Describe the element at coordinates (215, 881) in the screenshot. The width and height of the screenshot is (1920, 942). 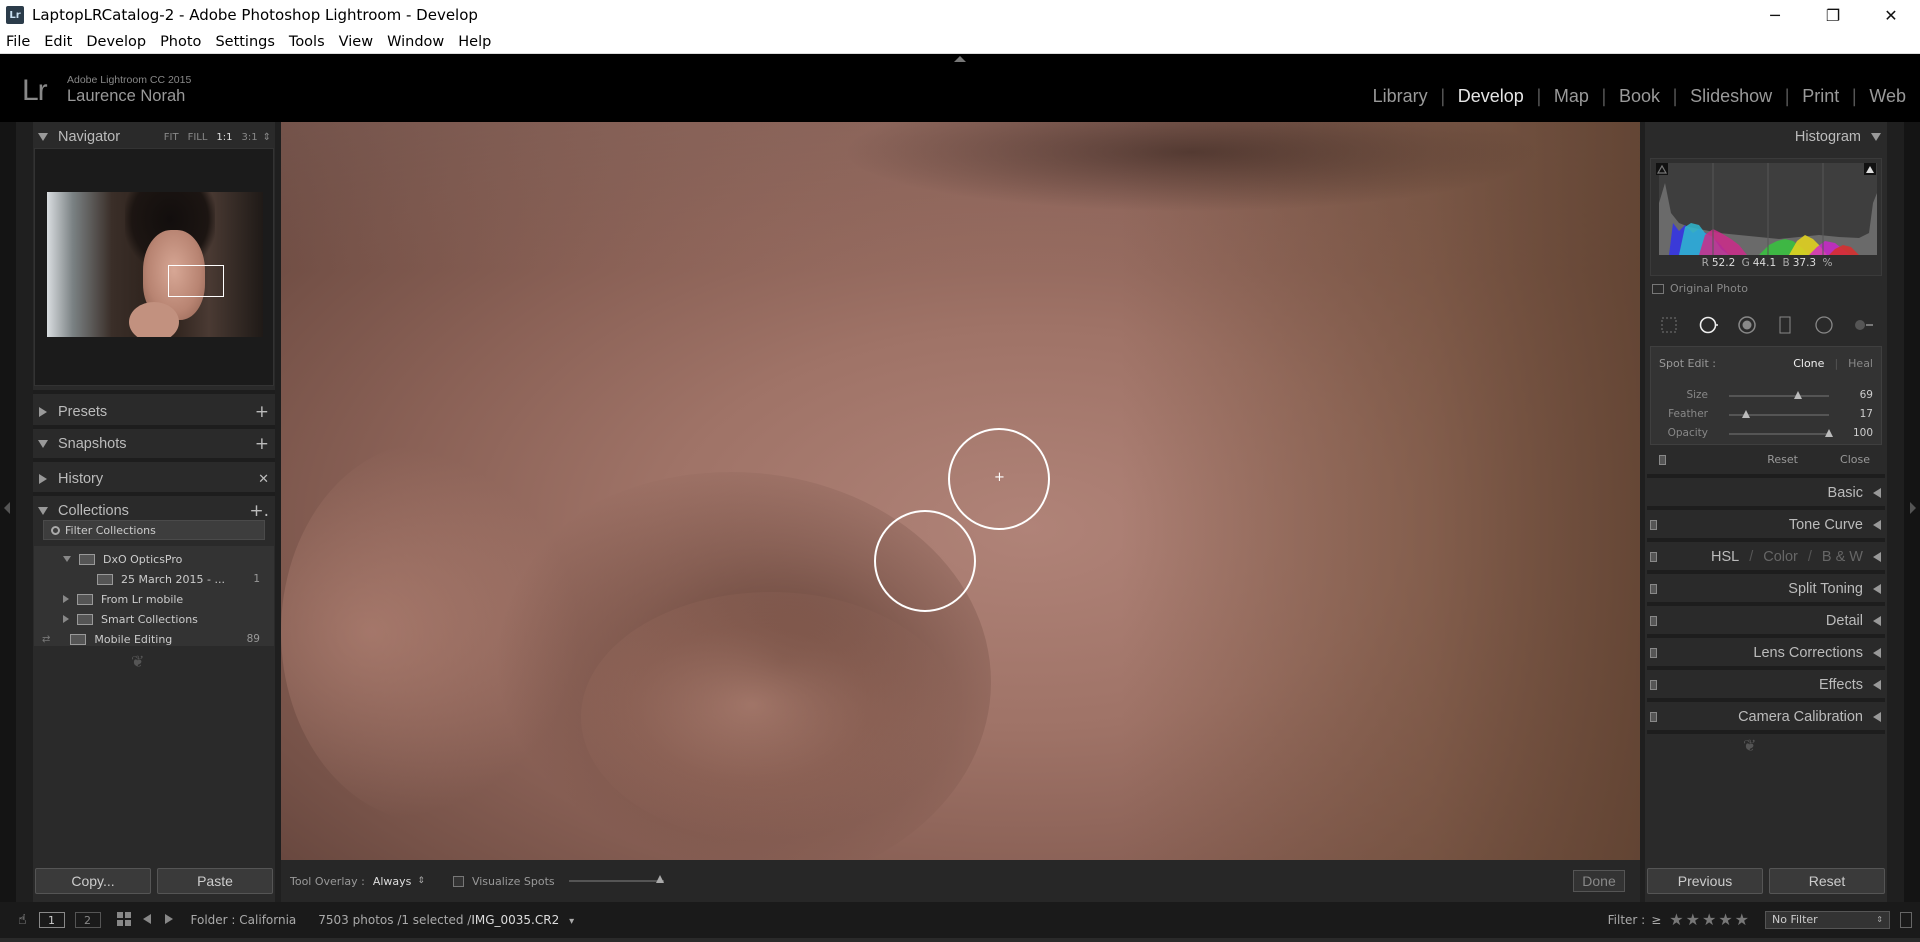
I see `paste-settings-button: Paste` at that location.